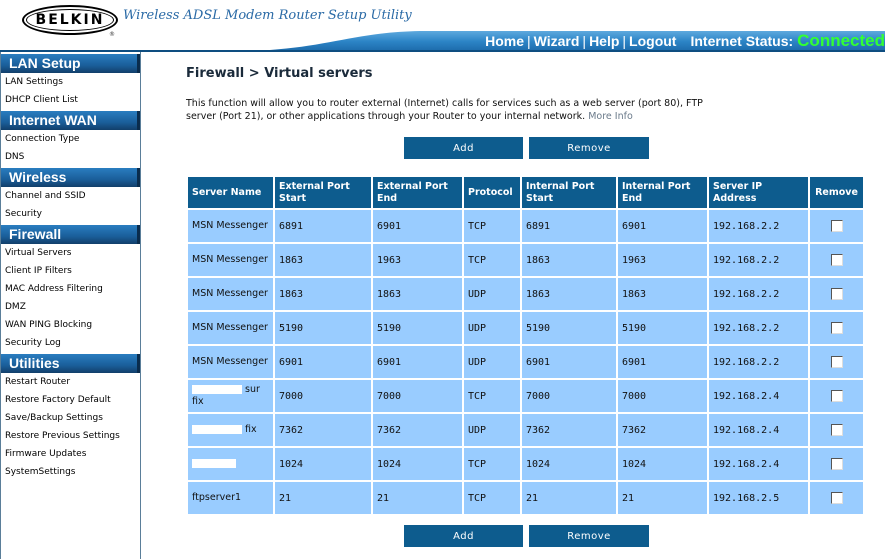  I want to click on cell-server-name: fix, so click(230, 430).